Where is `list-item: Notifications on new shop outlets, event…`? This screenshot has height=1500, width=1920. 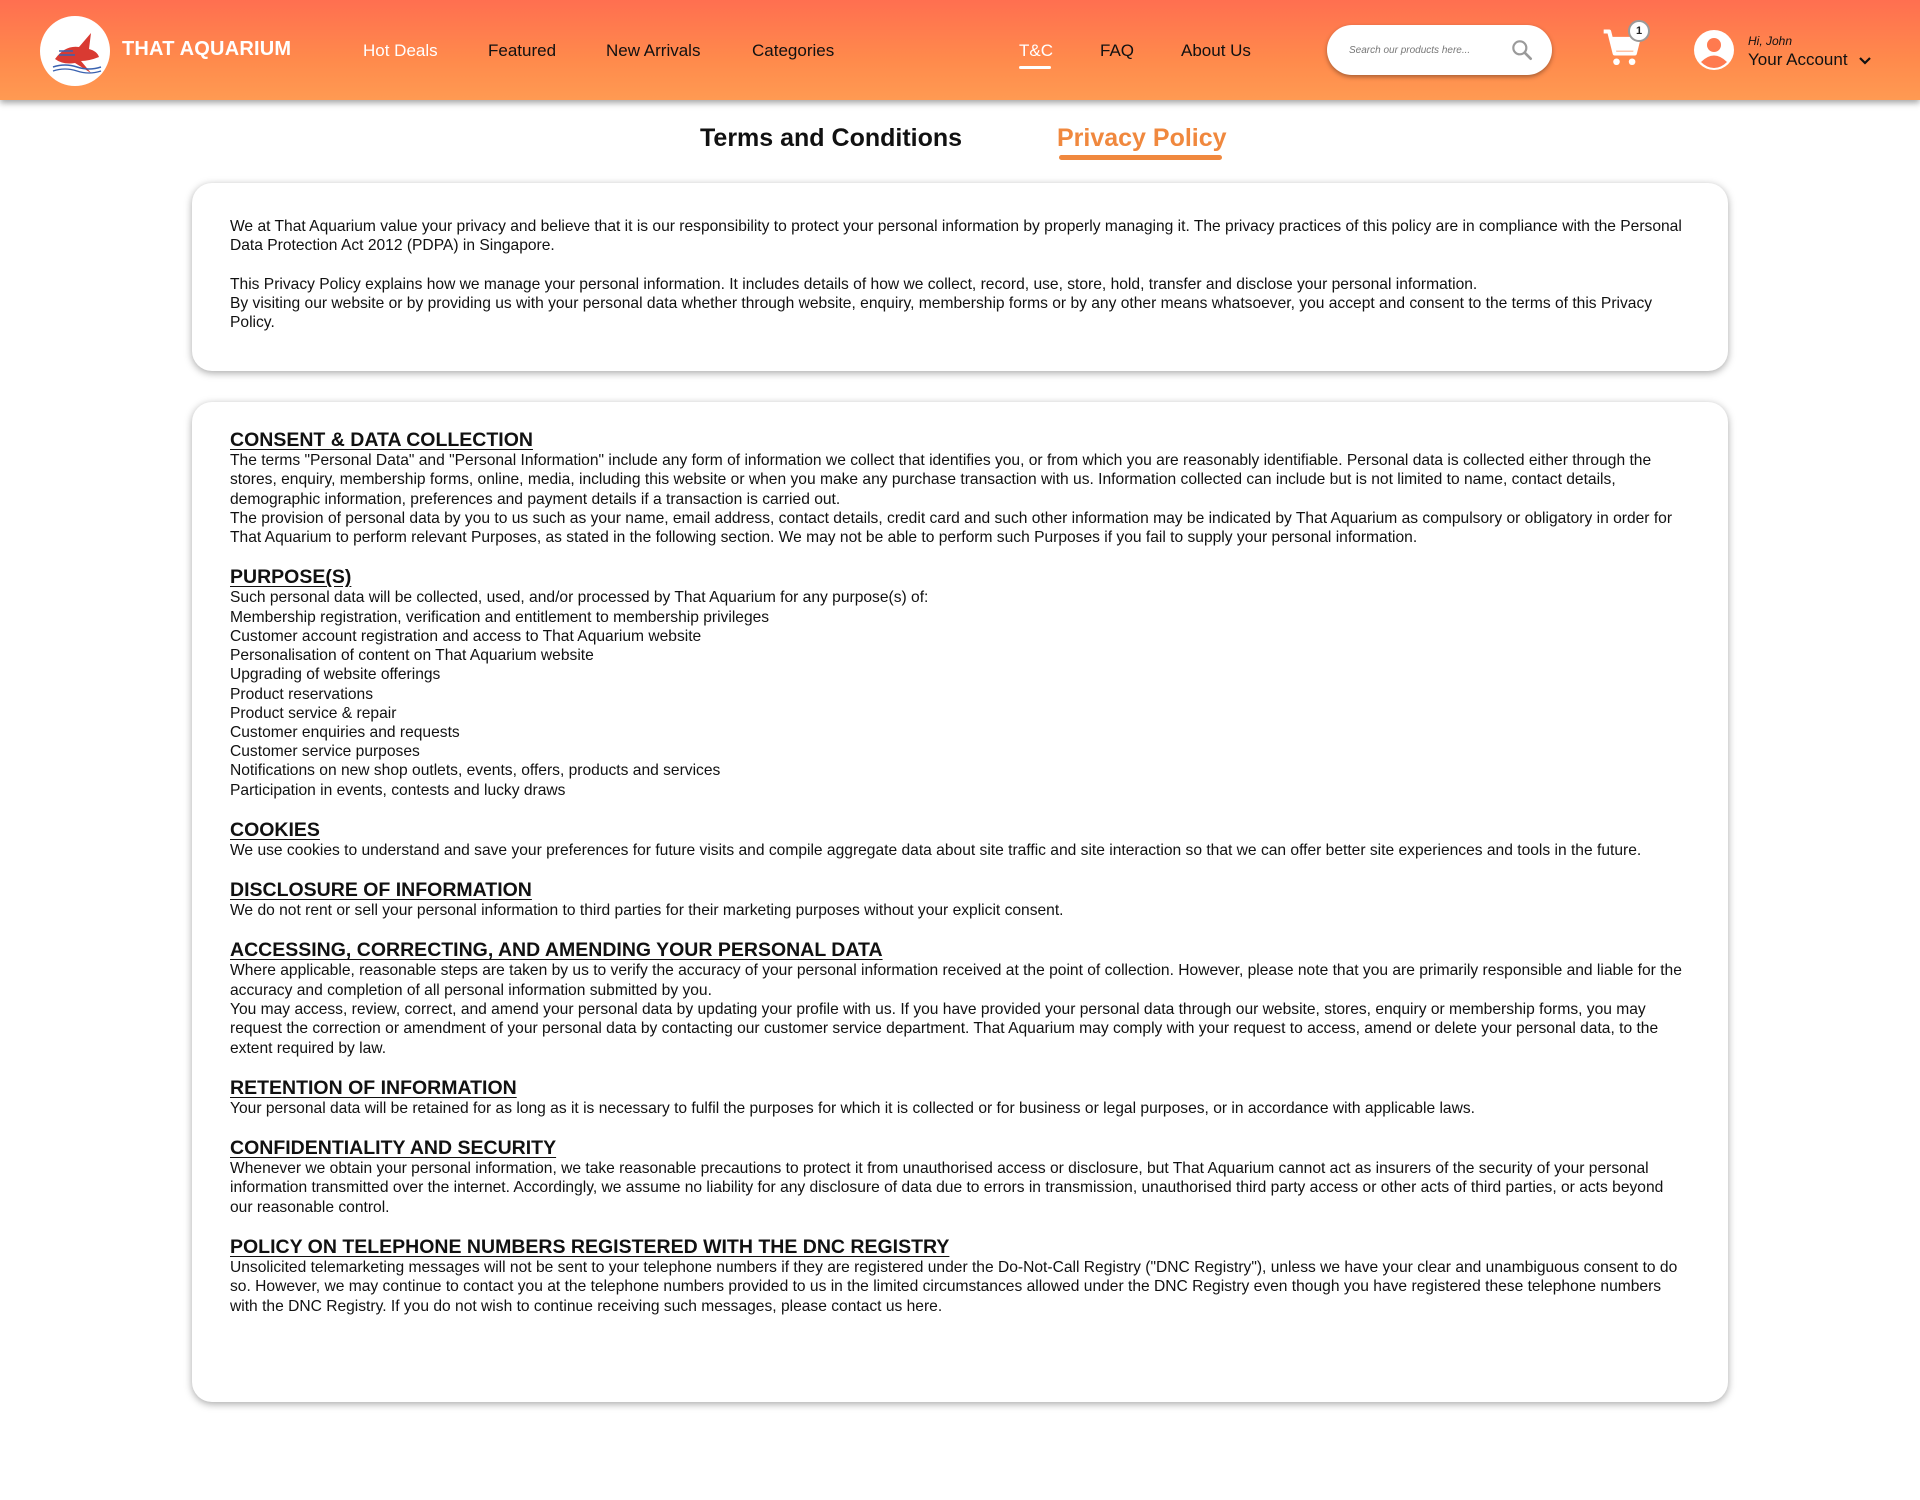 list-item: Notifications on new shop outlets, event… is located at coordinates (475, 771).